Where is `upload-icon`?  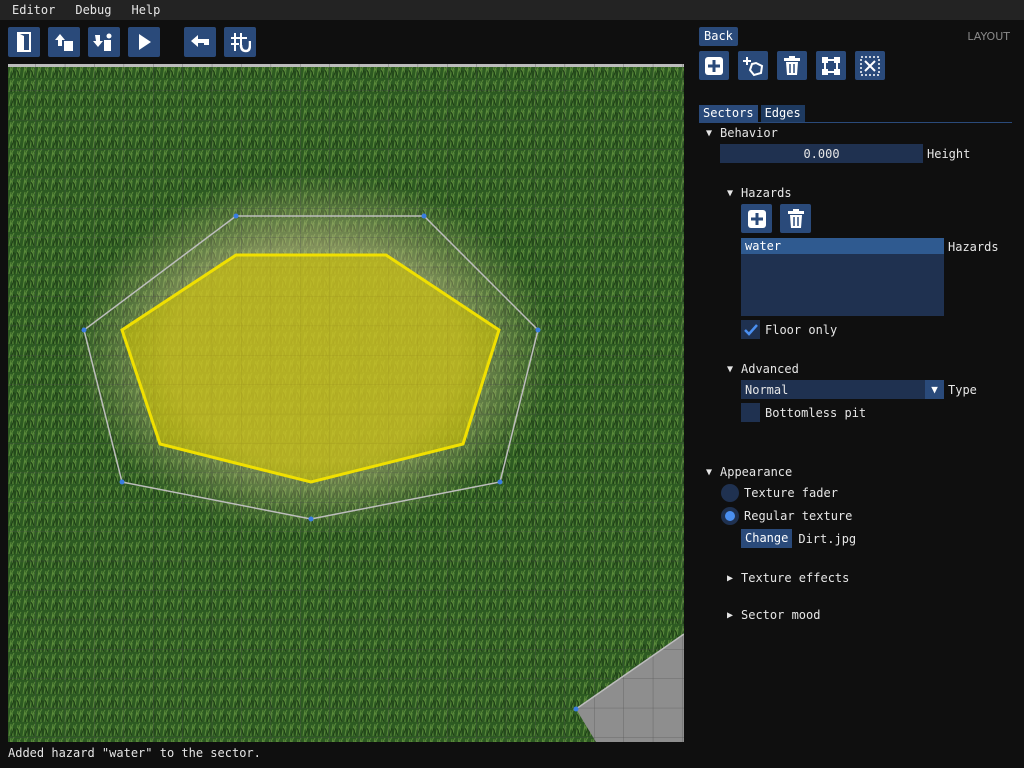 upload-icon is located at coordinates (64, 42).